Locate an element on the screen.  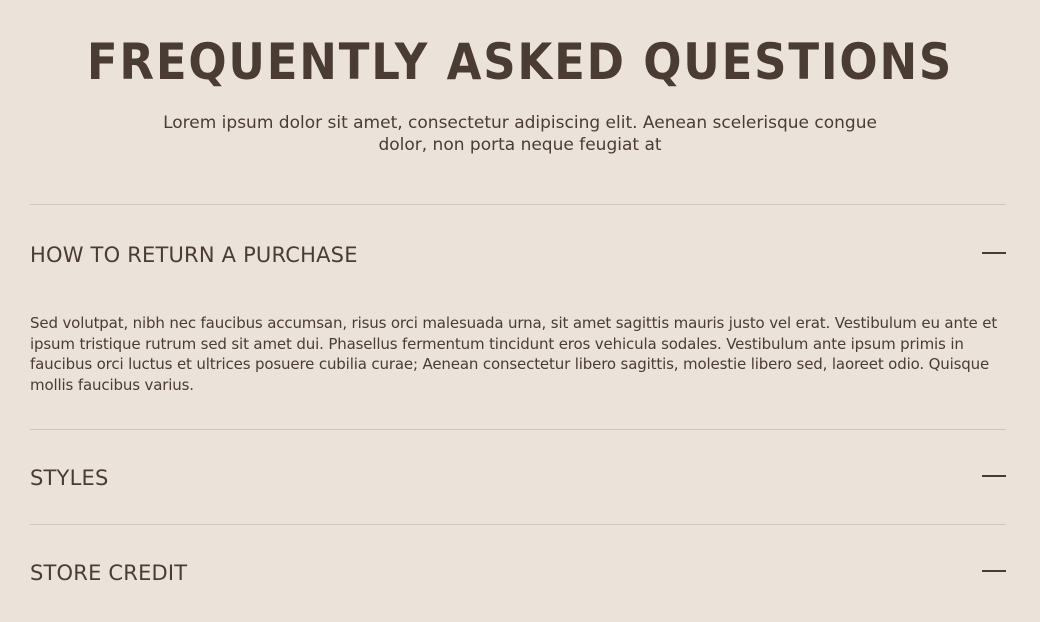
faq-header-styles: STYLES is located at coordinates (518, 477).